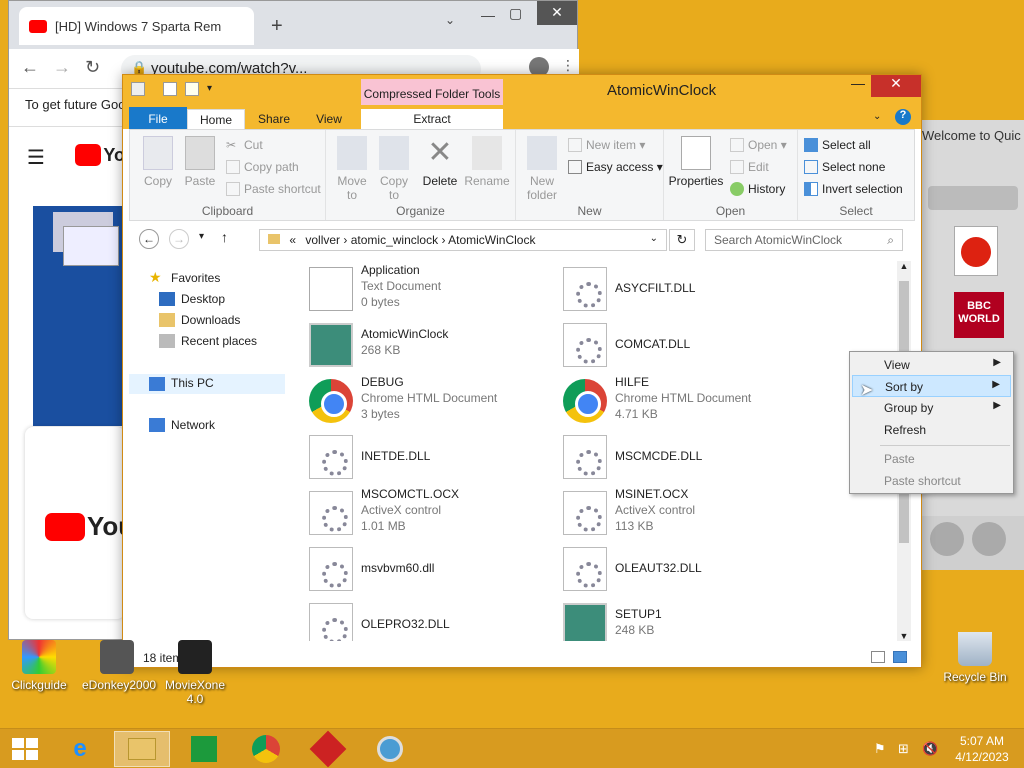  What do you see at coordinates (606, 145) in the screenshot?
I see `new-item-button: New item ▾` at bounding box center [606, 145].